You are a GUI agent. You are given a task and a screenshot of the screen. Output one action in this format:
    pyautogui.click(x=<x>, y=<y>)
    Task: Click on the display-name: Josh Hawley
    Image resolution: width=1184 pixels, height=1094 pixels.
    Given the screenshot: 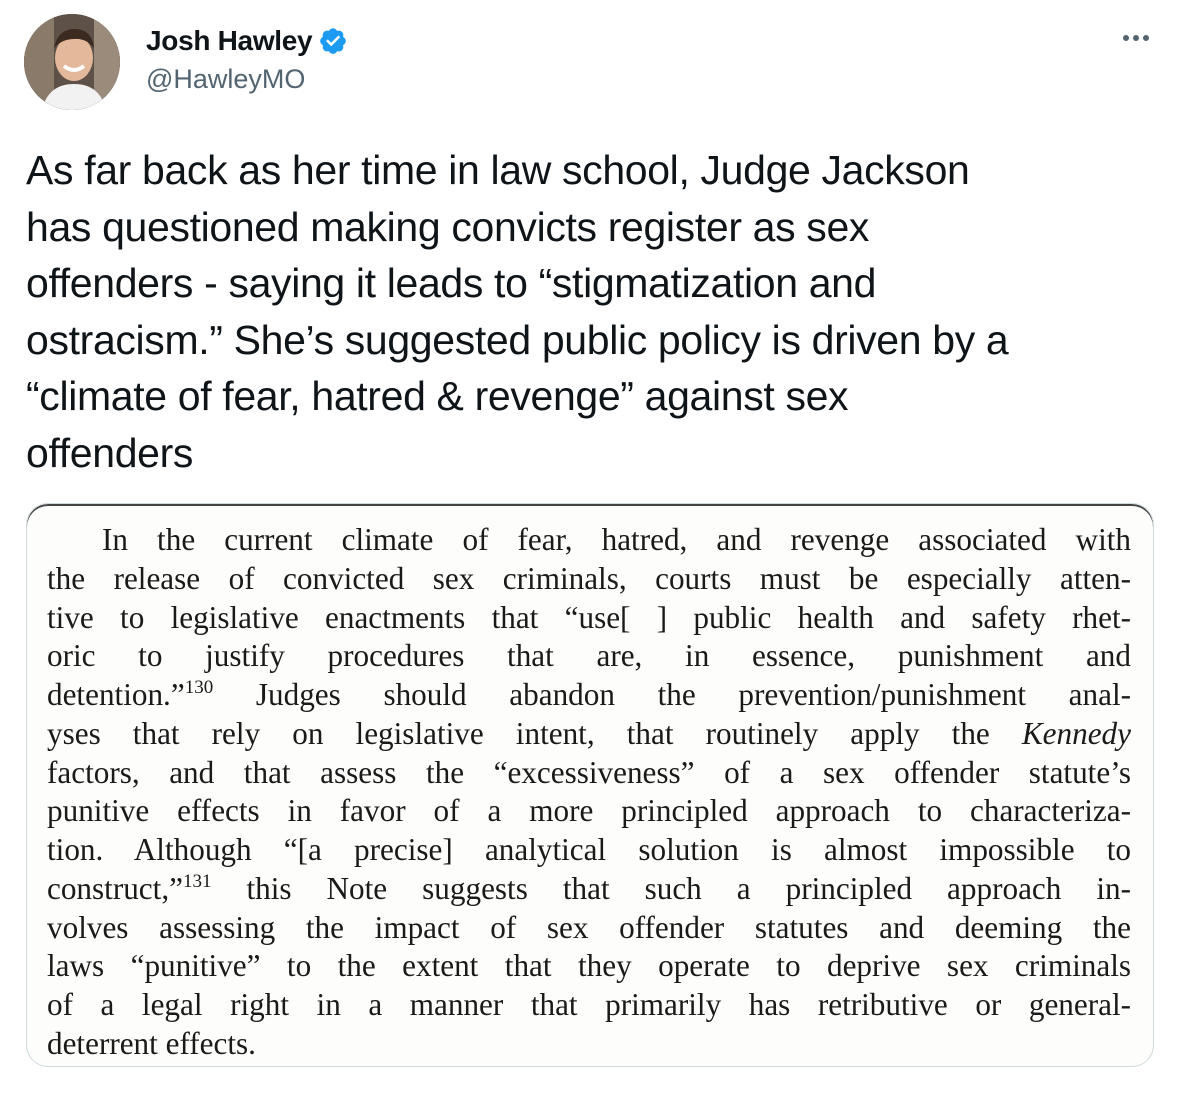 What is the action you would take?
    pyautogui.click(x=229, y=41)
    